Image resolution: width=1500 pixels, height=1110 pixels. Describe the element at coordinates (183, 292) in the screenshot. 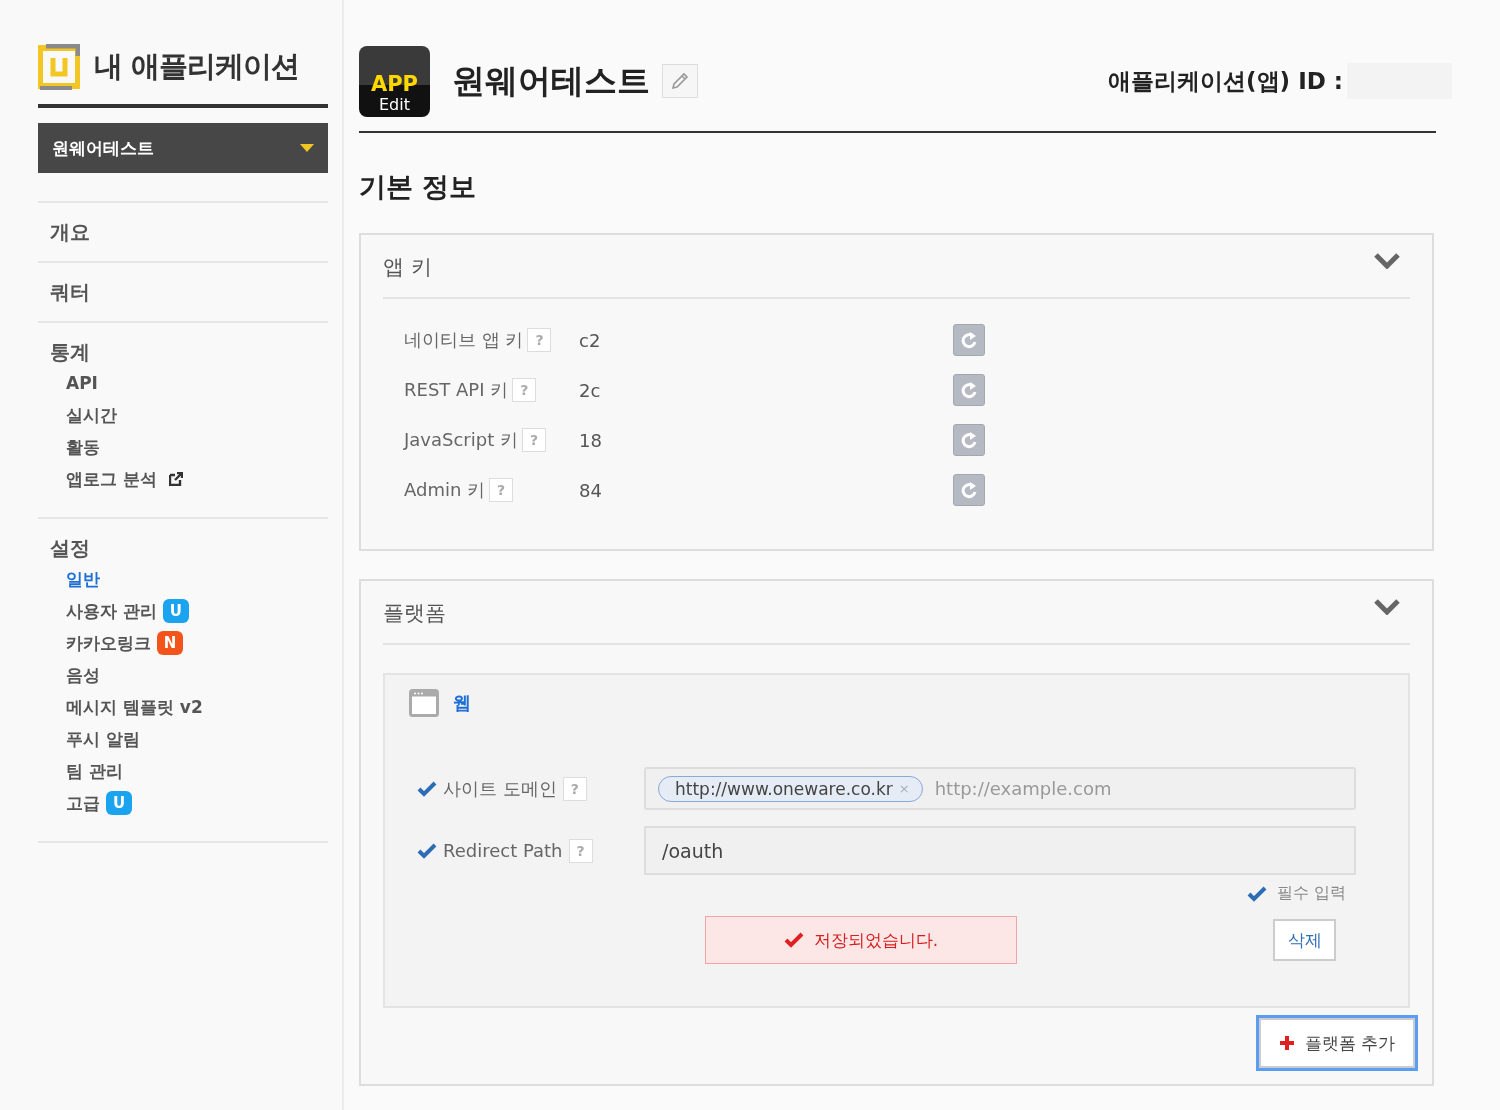

I see `menu-item: 쿼터` at that location.